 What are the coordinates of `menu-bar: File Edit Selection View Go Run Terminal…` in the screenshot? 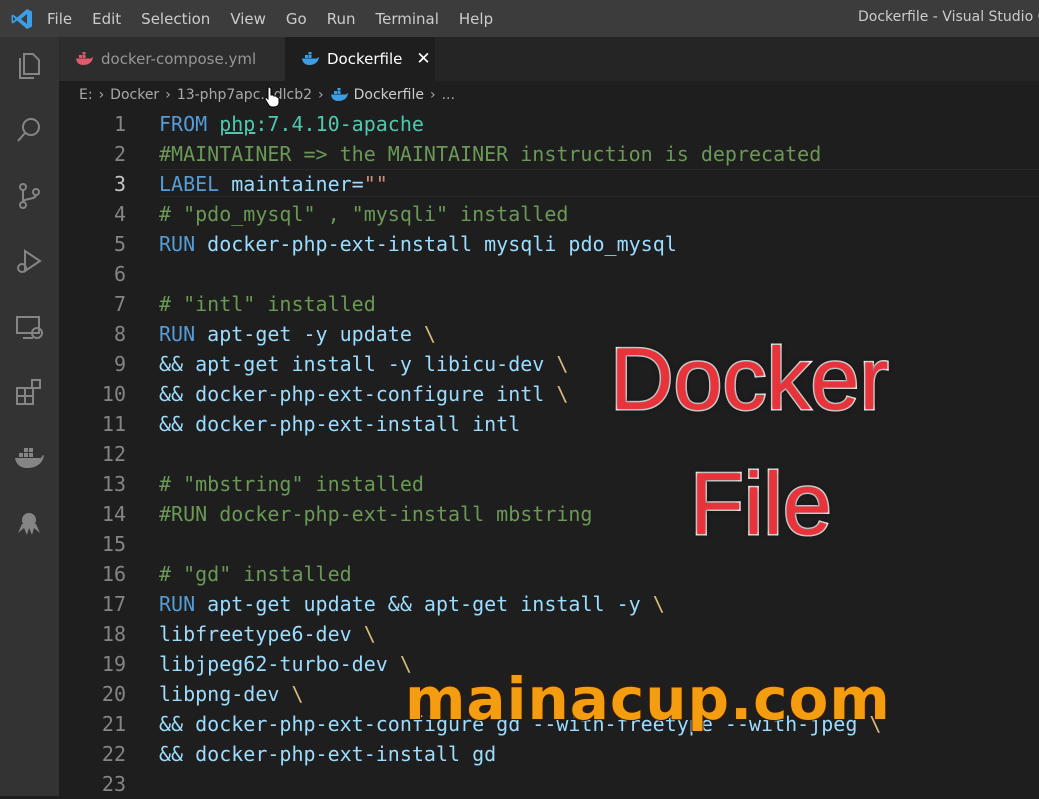 It's located at (275, 18).